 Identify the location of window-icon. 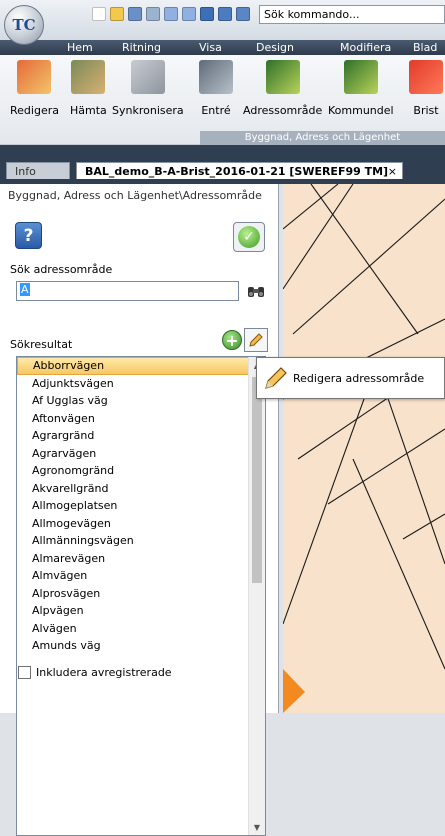
(243, 14).